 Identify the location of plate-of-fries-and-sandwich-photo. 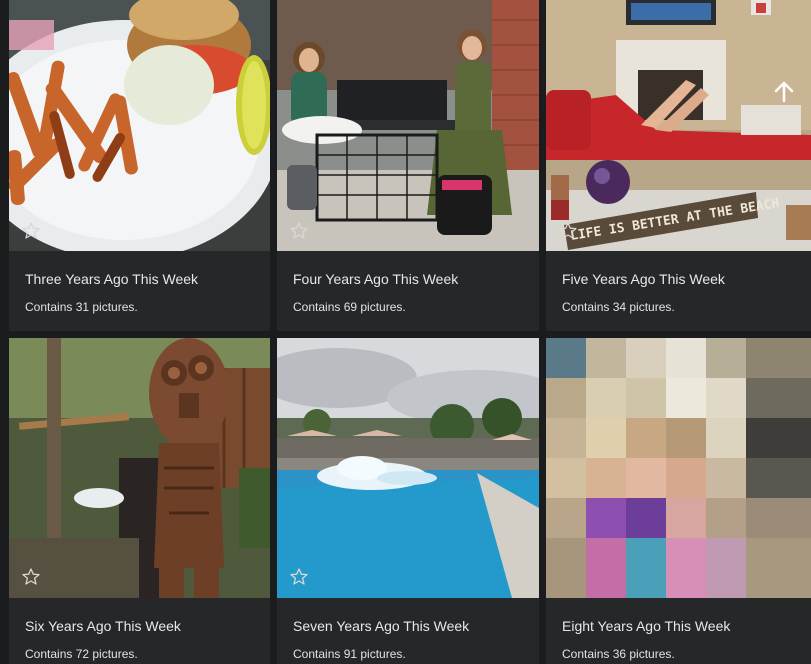
(139, 125).